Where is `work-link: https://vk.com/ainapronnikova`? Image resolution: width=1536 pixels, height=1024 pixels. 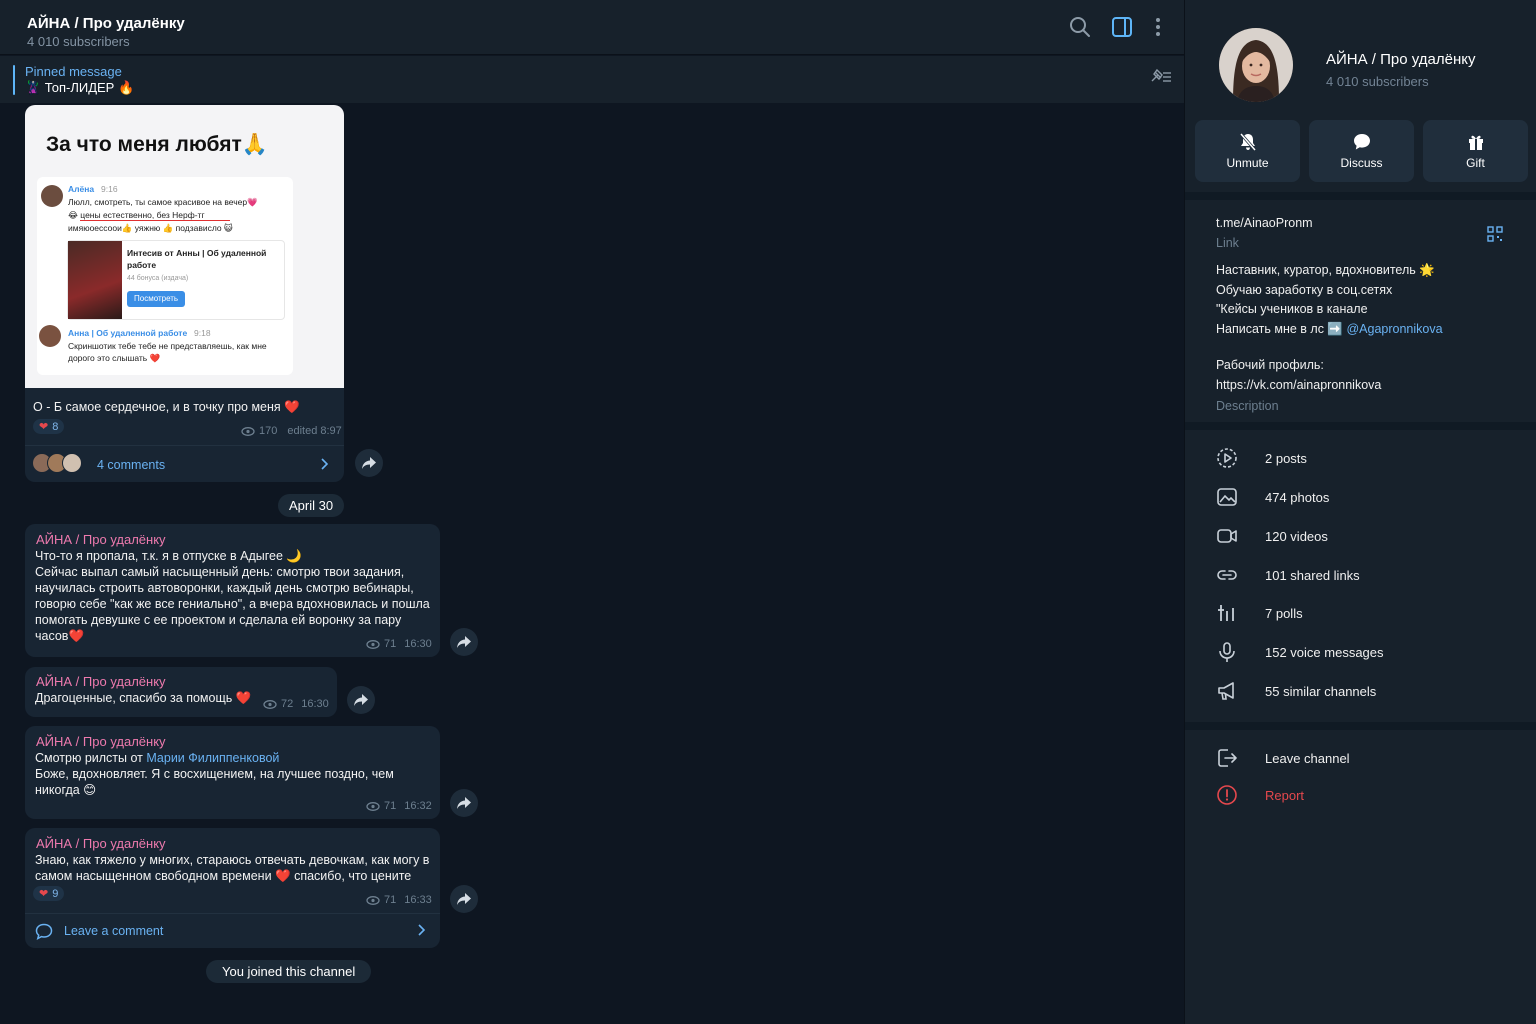 work-link: https://vk.com/ainapronnikova is located at coordinates (1298, 385).